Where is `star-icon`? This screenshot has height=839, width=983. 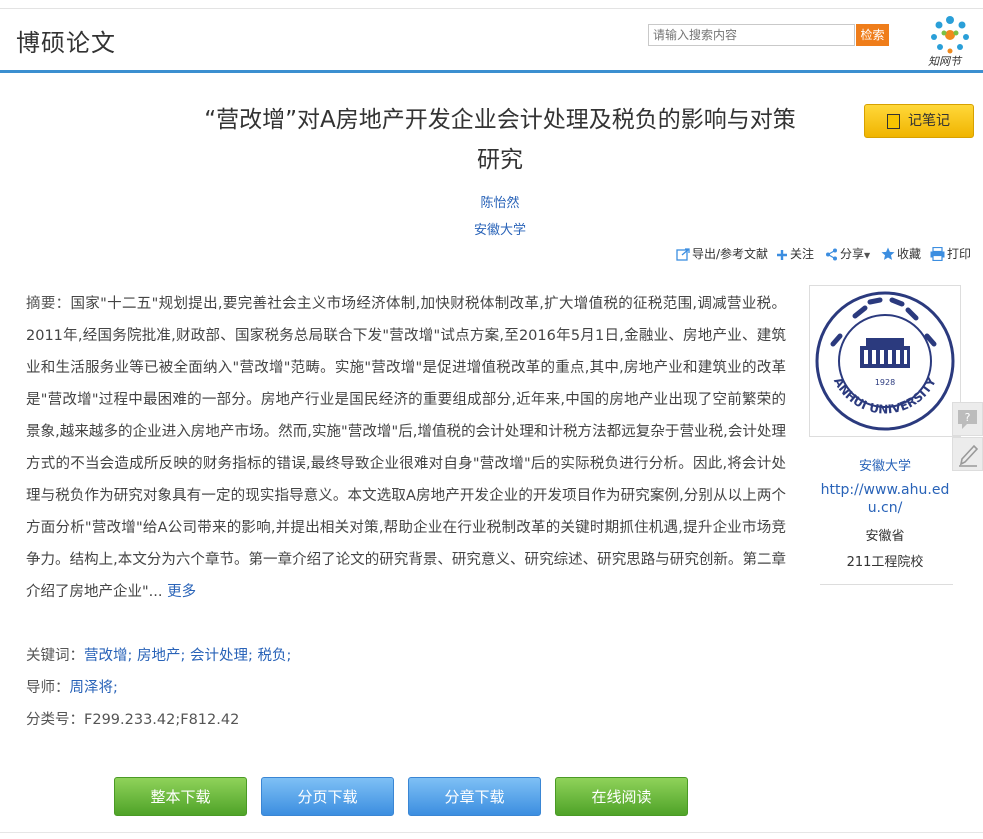
star-icon is located at coordinates (888, 253).